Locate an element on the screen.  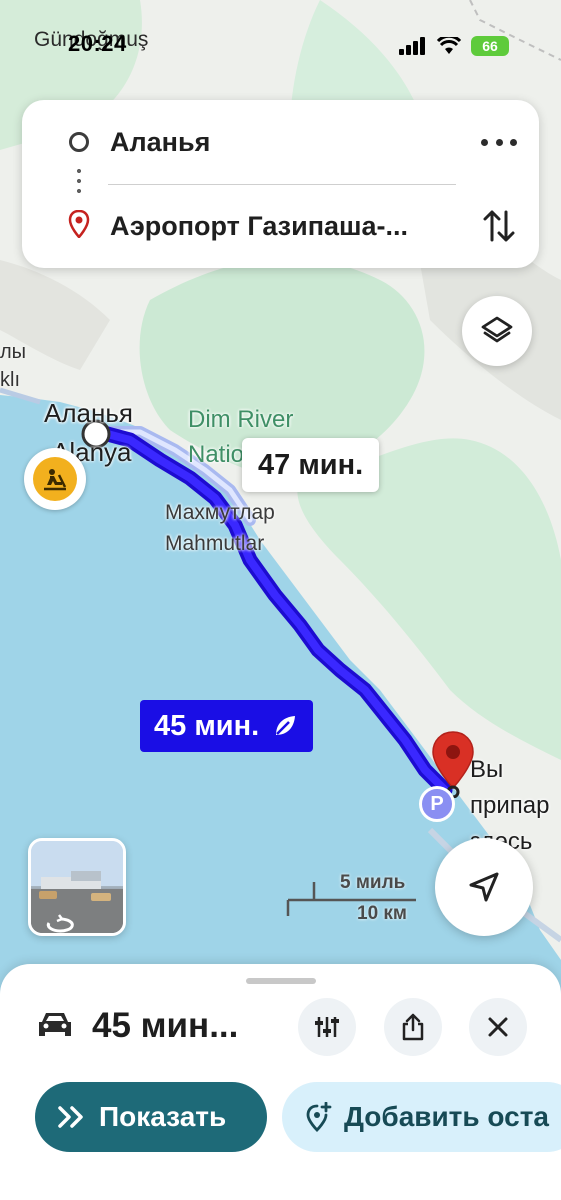
car-icon is located at coordinates (55, 1024).